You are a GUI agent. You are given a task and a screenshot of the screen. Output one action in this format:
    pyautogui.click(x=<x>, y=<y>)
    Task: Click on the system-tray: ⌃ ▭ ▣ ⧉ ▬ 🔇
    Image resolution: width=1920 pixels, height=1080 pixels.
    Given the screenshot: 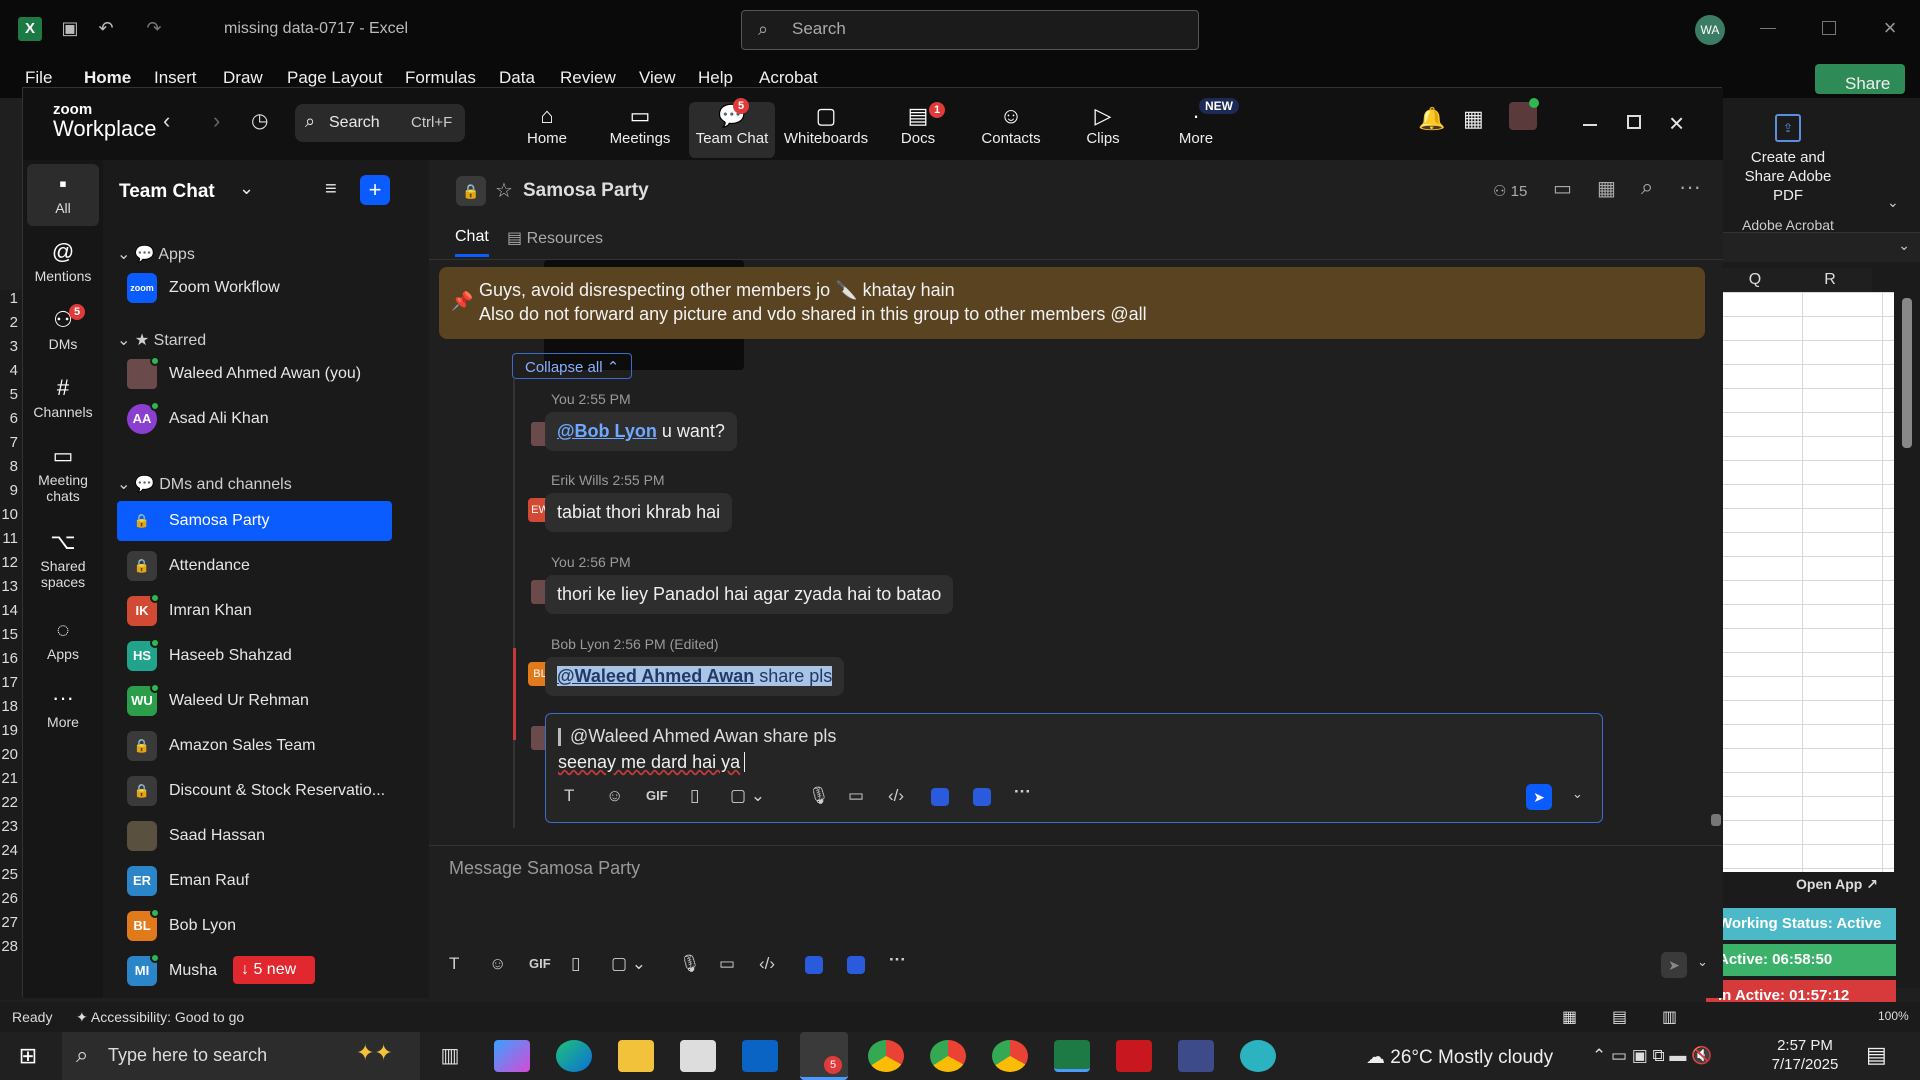 What is the action you would take?
    pyautogui.click(x=1652, y=1056)
    